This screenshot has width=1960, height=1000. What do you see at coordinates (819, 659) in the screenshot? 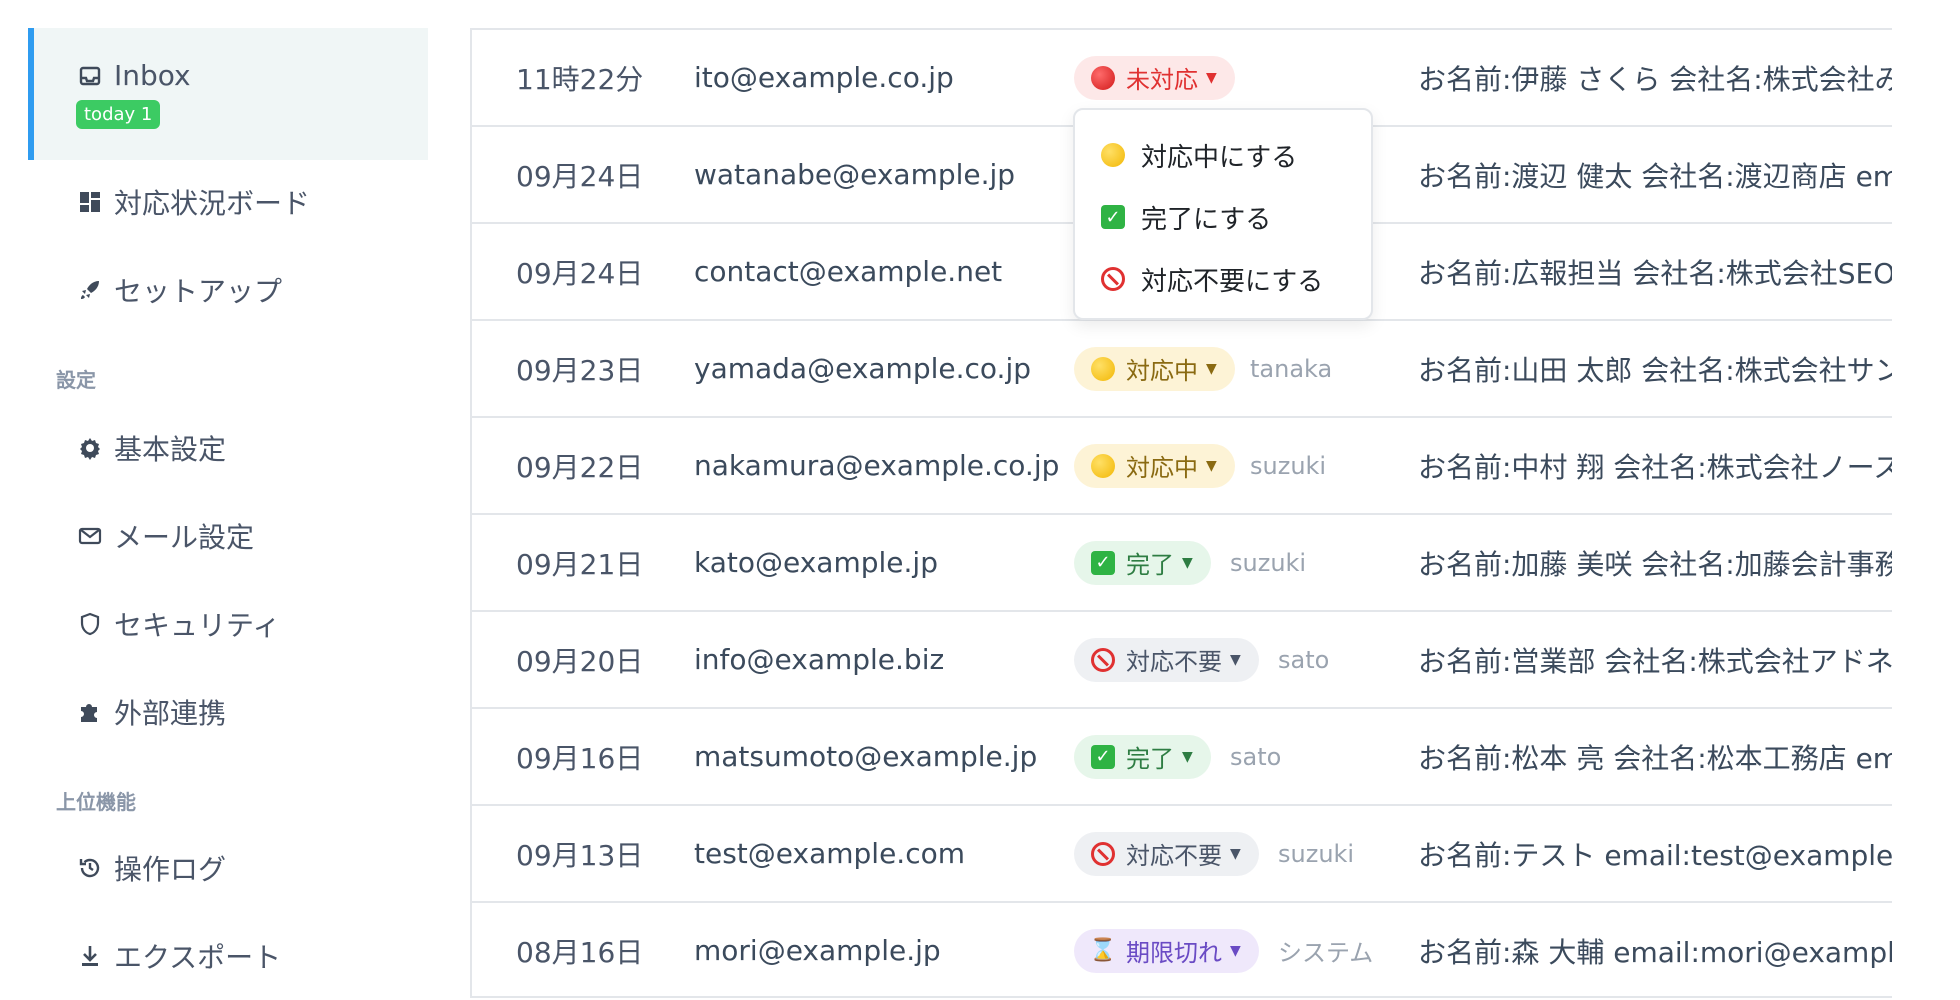
I see `row-email: info@example.biz` at bounding box center [819, 659].